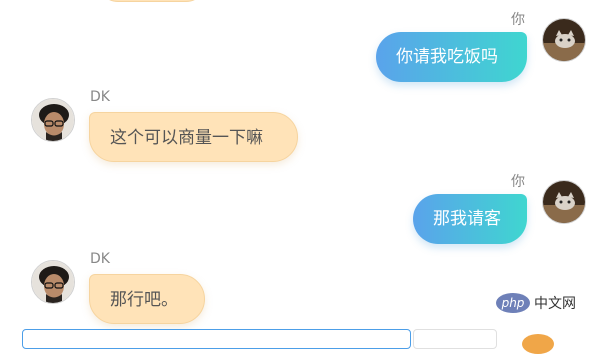 This screenshot has height=354, width=601. What do you see at coordinates (470, 219) in the screenshot?
I see `message-bubble-me: 那我请客` at bounding box center [470, 219].